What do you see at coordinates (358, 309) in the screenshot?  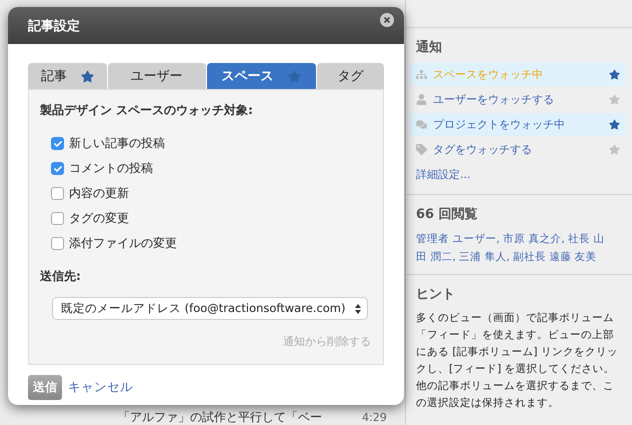 I see `up-down-icon` at bounding box center [358, 309].